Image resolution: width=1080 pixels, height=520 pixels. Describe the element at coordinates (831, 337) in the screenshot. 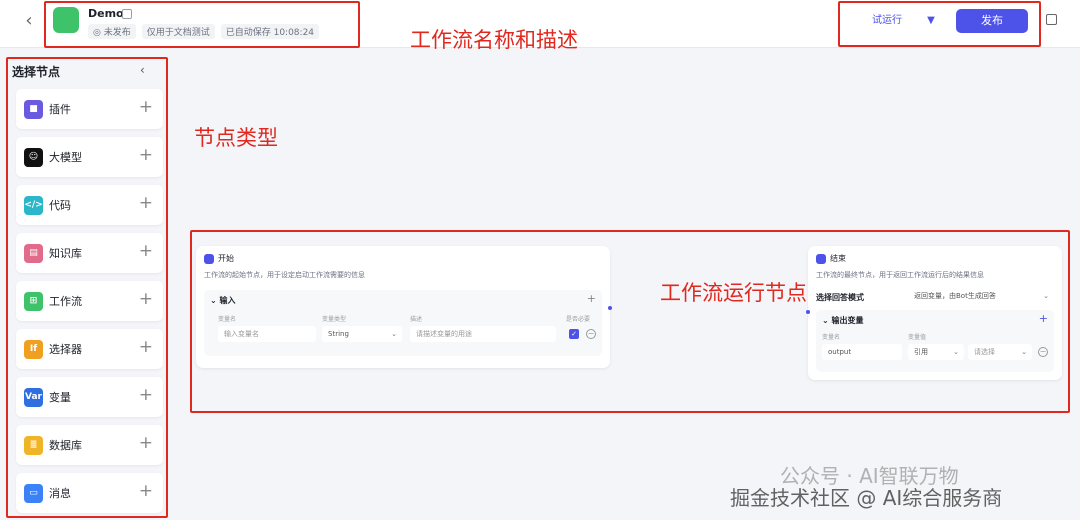

I see `col-out-name: 变量名` at that location.